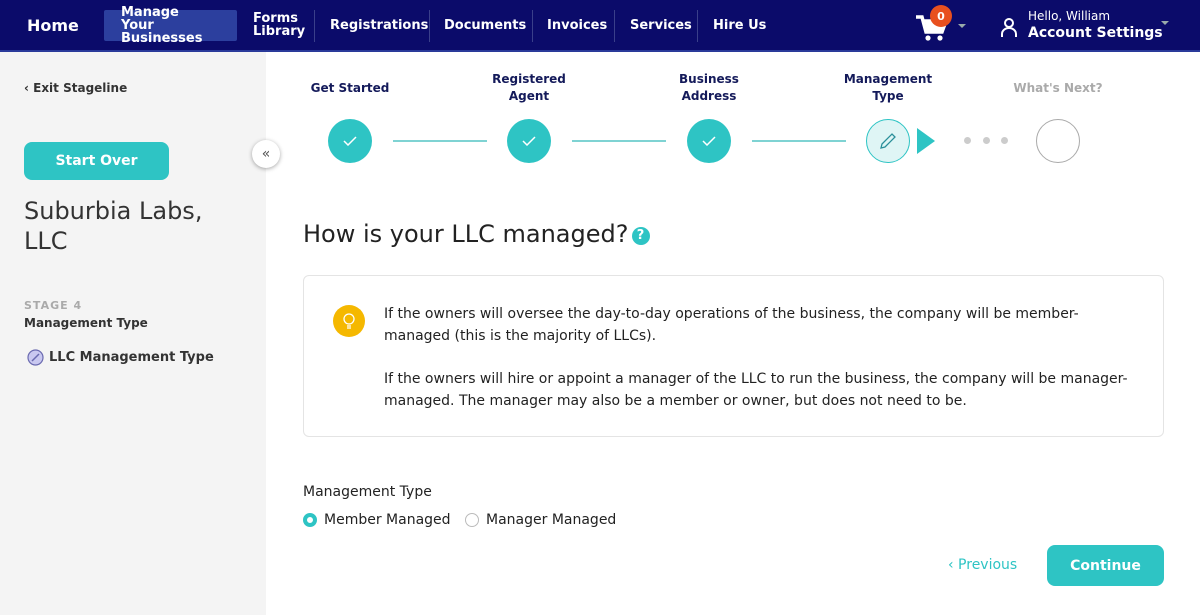 The height and width of the screenshot is (615, 1200). I want to click on help-icon: ?, so click(640, 236).